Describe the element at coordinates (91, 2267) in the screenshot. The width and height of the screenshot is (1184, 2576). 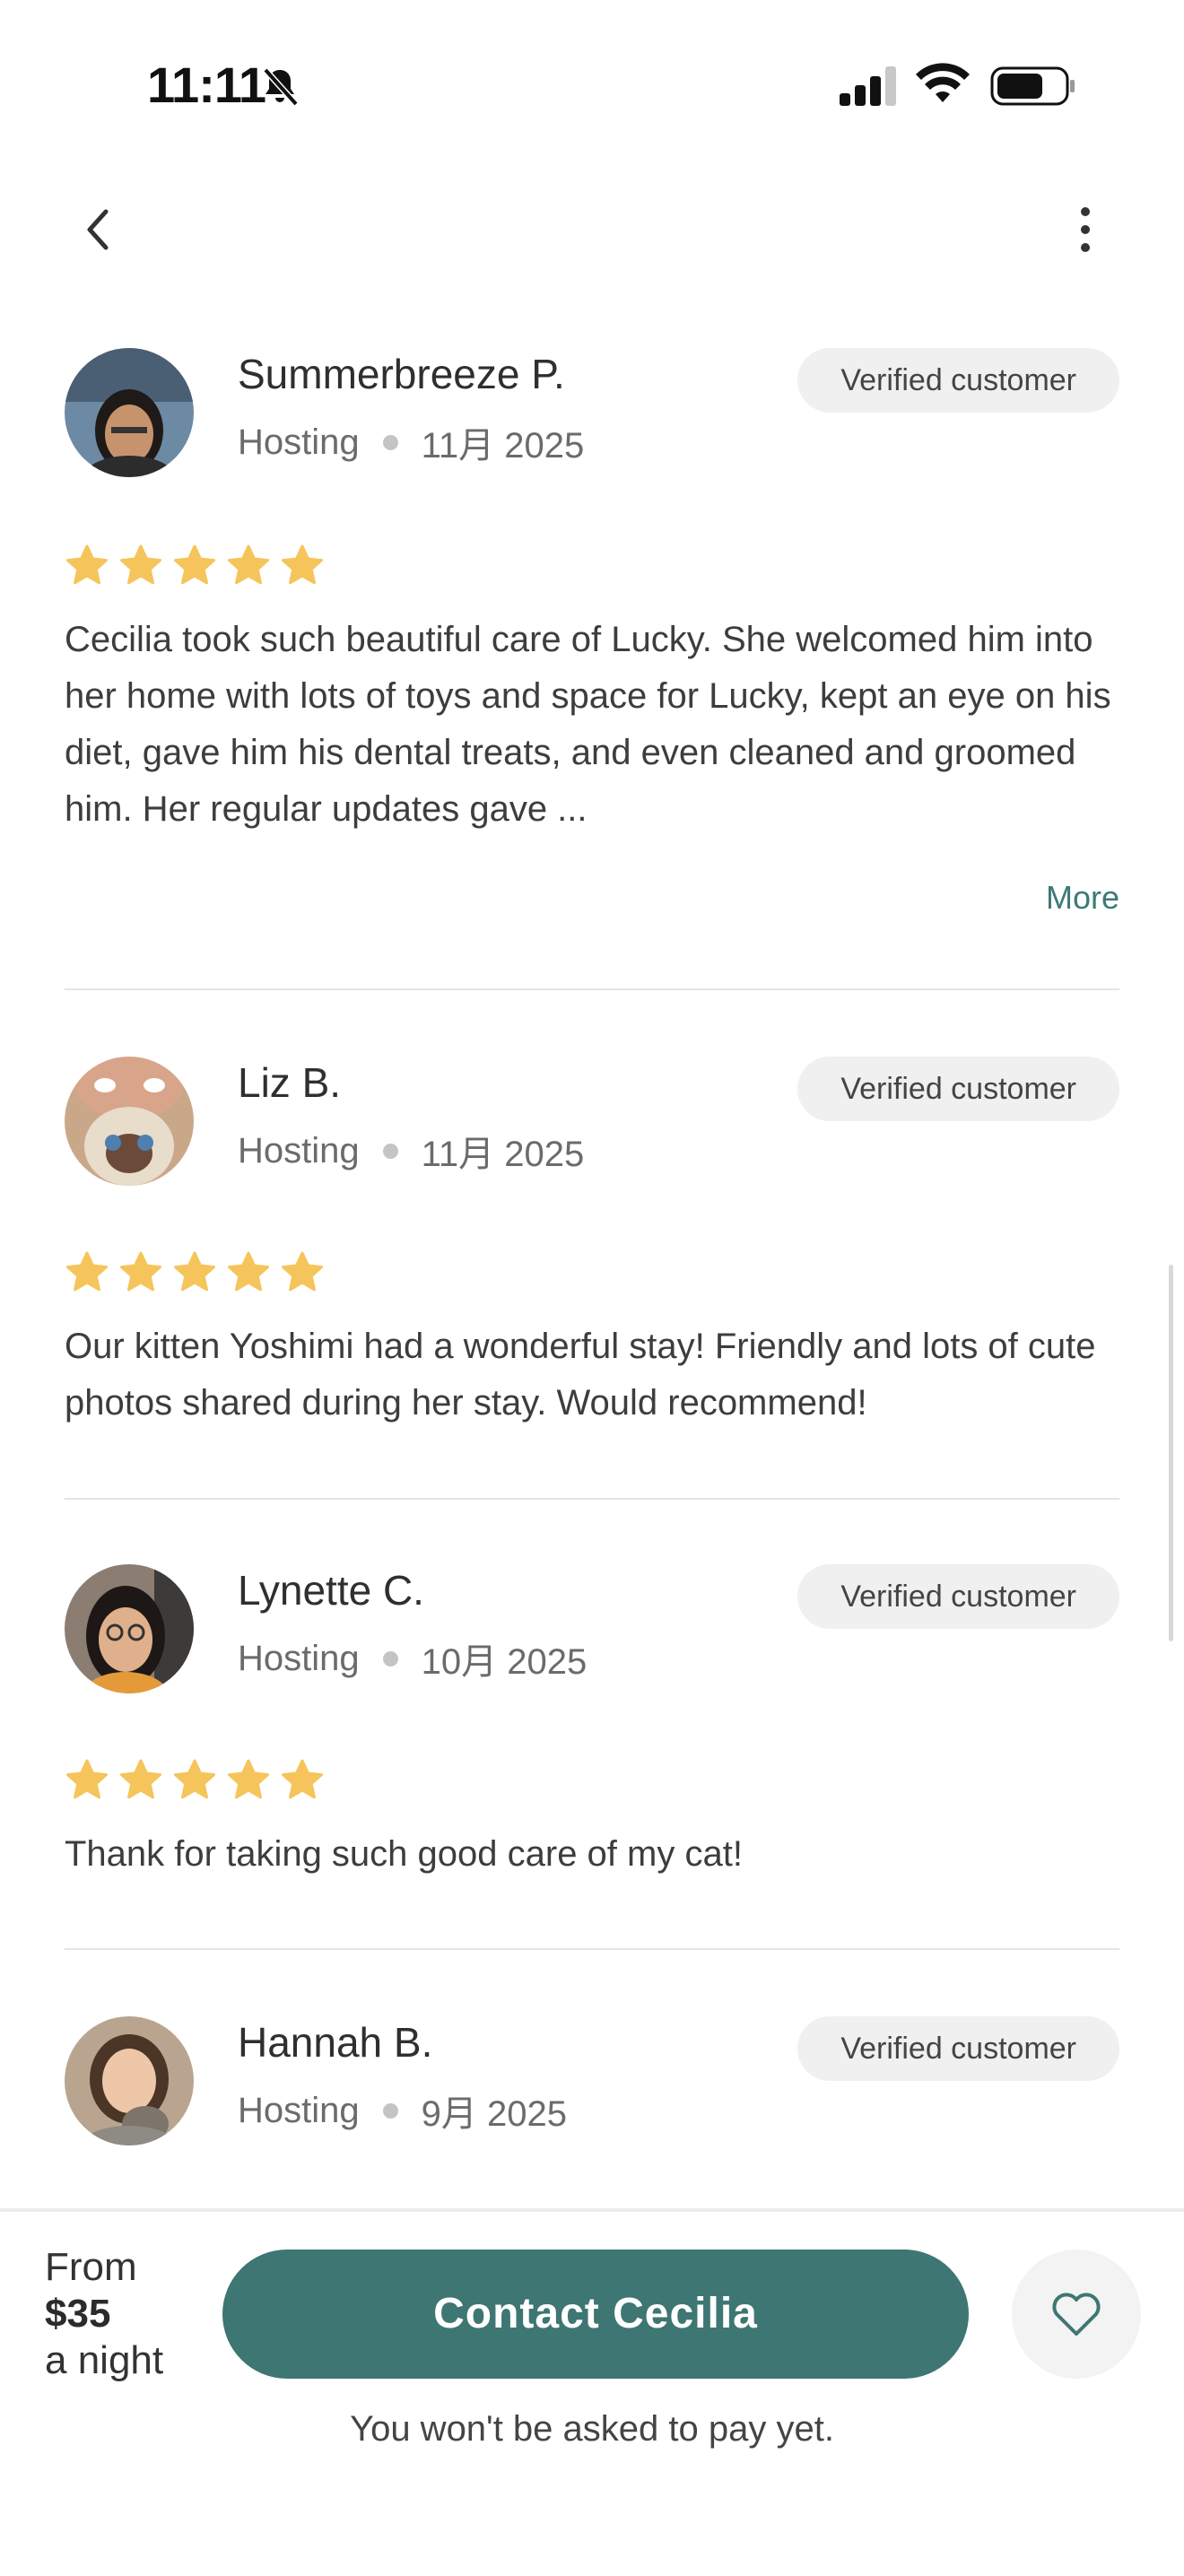
I see `from-label: From` at that location.